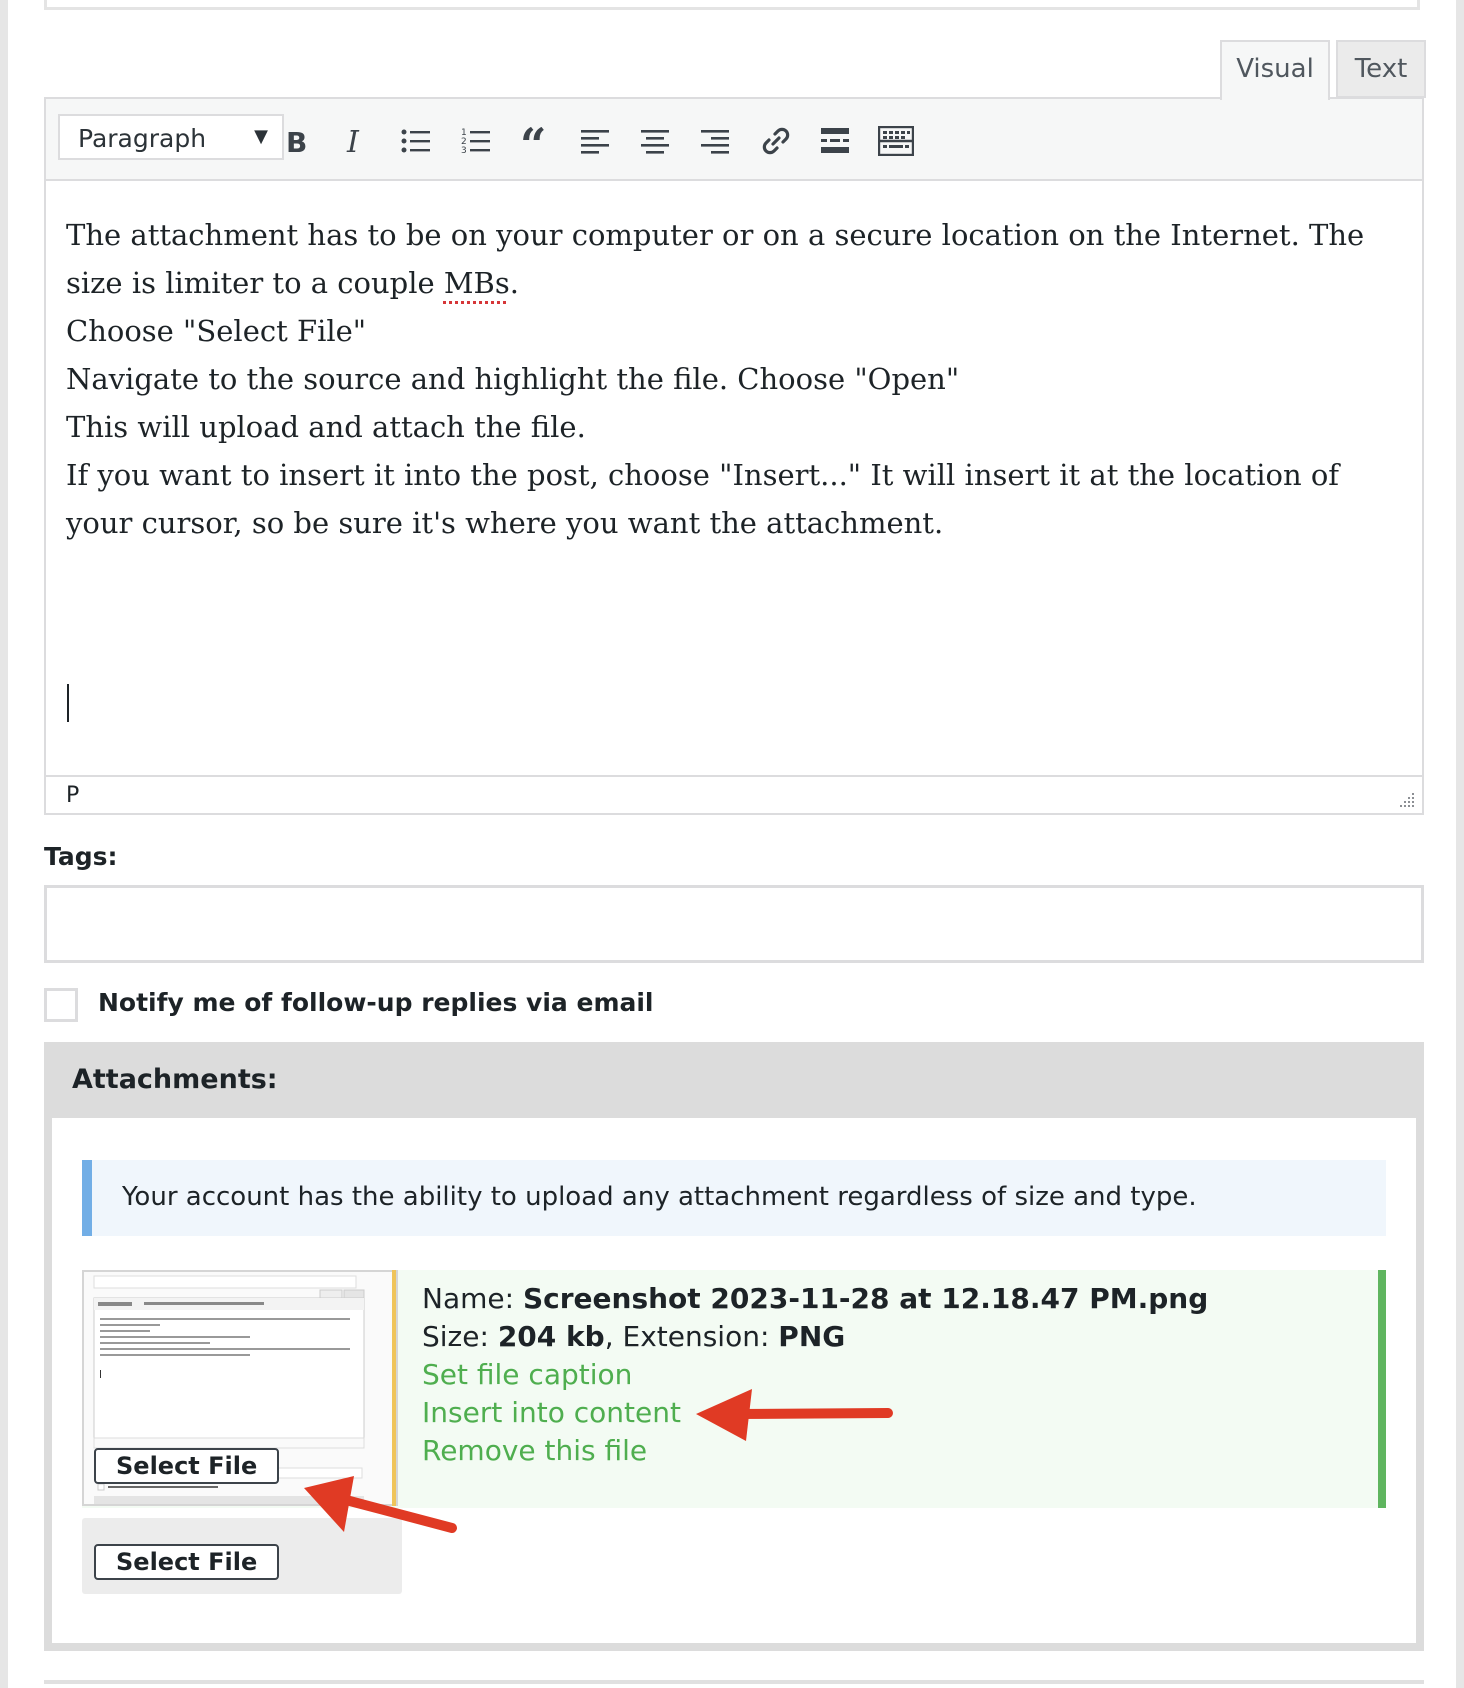 The width and height of the screenshot is (1464, 1688). I want to click on tab-visual: Visual, so click(1275, 70).